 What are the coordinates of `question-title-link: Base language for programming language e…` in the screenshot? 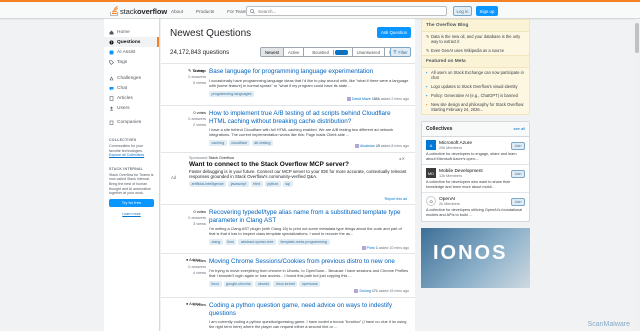 It's located at (309, 72).